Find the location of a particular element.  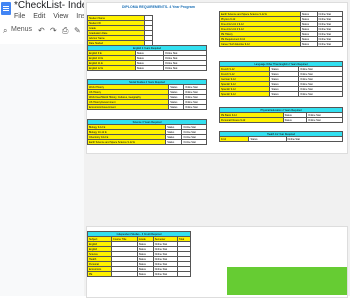

search-icon: ⌕ is located at coordinates (5, 31).